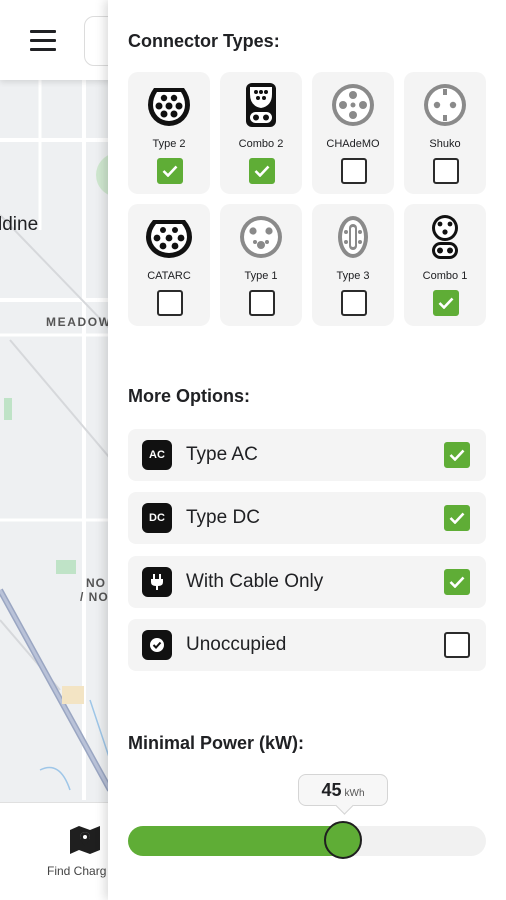 This screenshot has height=900, width=506. I want to click on option-unoccupied: Unoccupied, so click(307, 645).